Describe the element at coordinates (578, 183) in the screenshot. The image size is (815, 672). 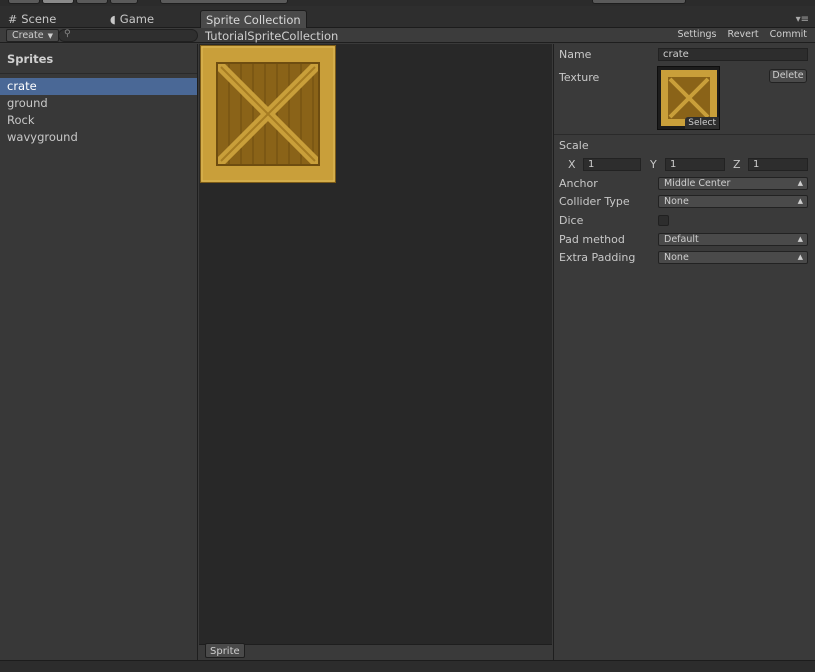
I see `anchor-label: Anchor` at that location.